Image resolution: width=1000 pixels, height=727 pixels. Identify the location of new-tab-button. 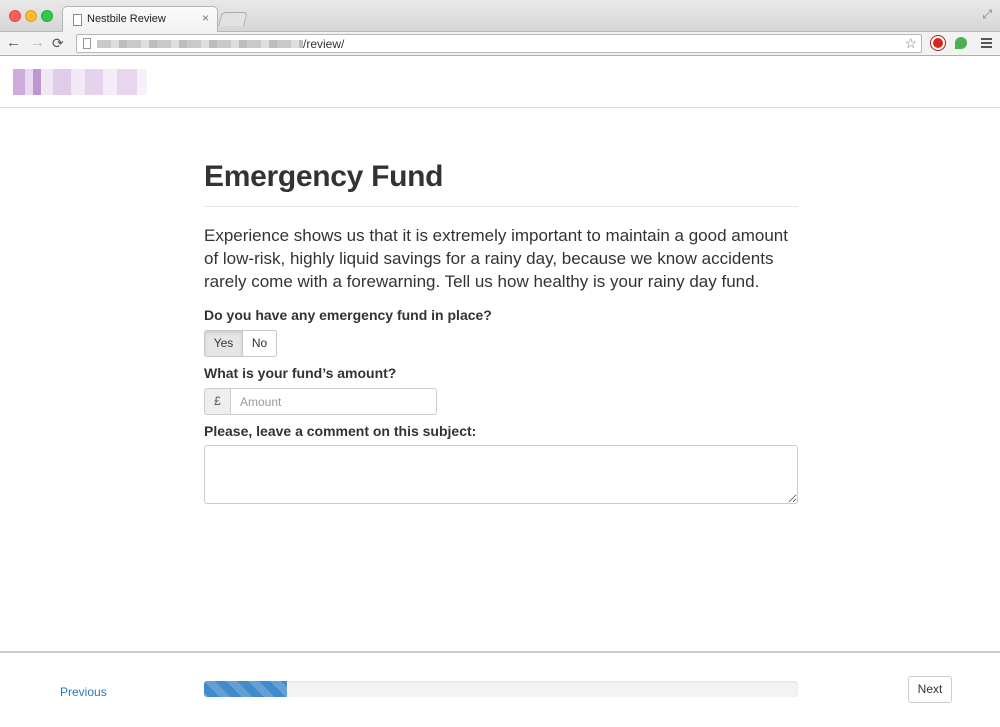
(233, 19).